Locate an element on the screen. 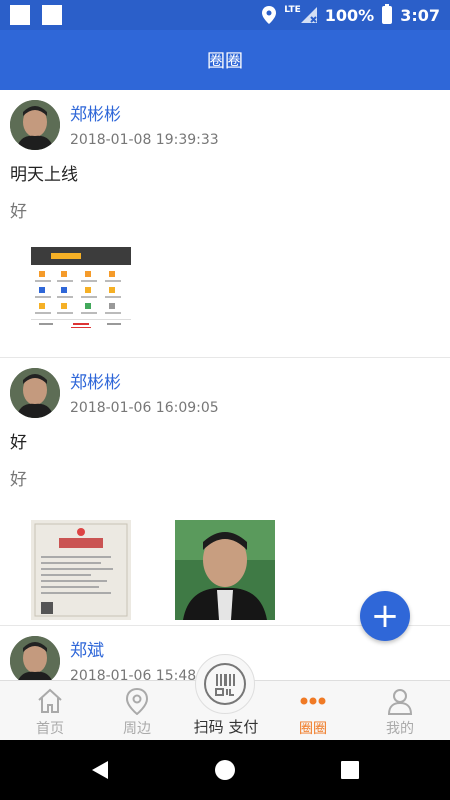  status-bar-right: LTE 100% 3:07 is located at coordinates (351, 15).